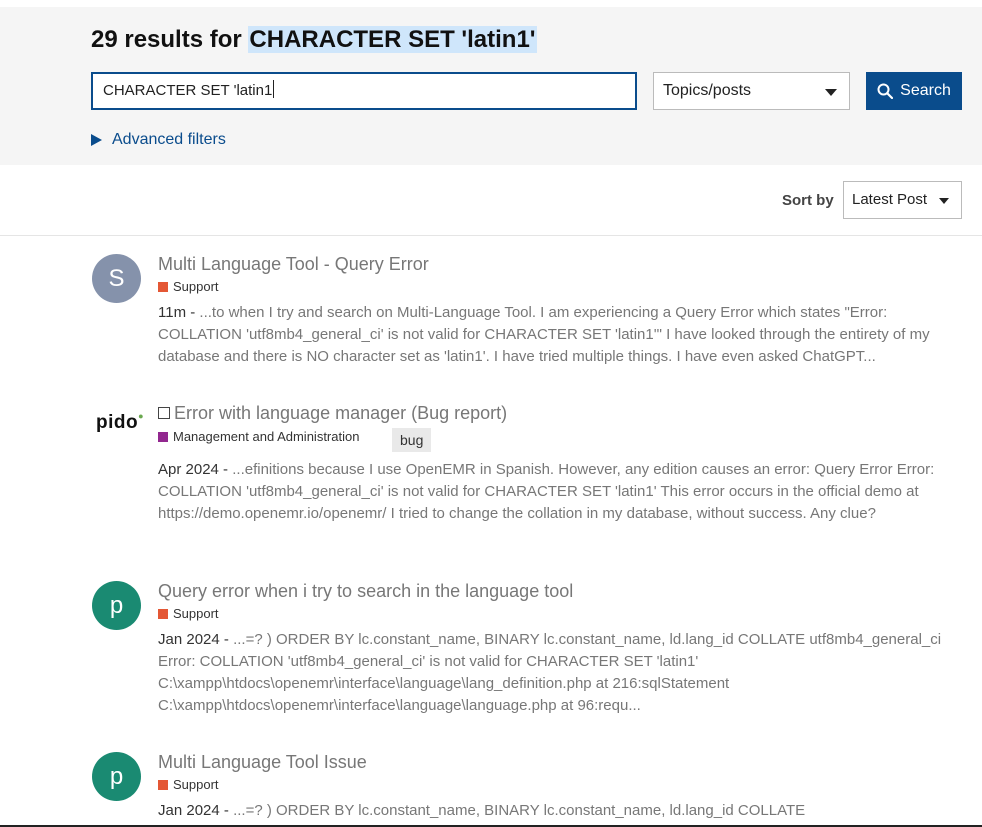 This screenshot has height=827, width=982. What do you see at coordinates (166, 39) in the screenshot?
I see `results-count-text: 29 results for` at bounding box center [166, 39].